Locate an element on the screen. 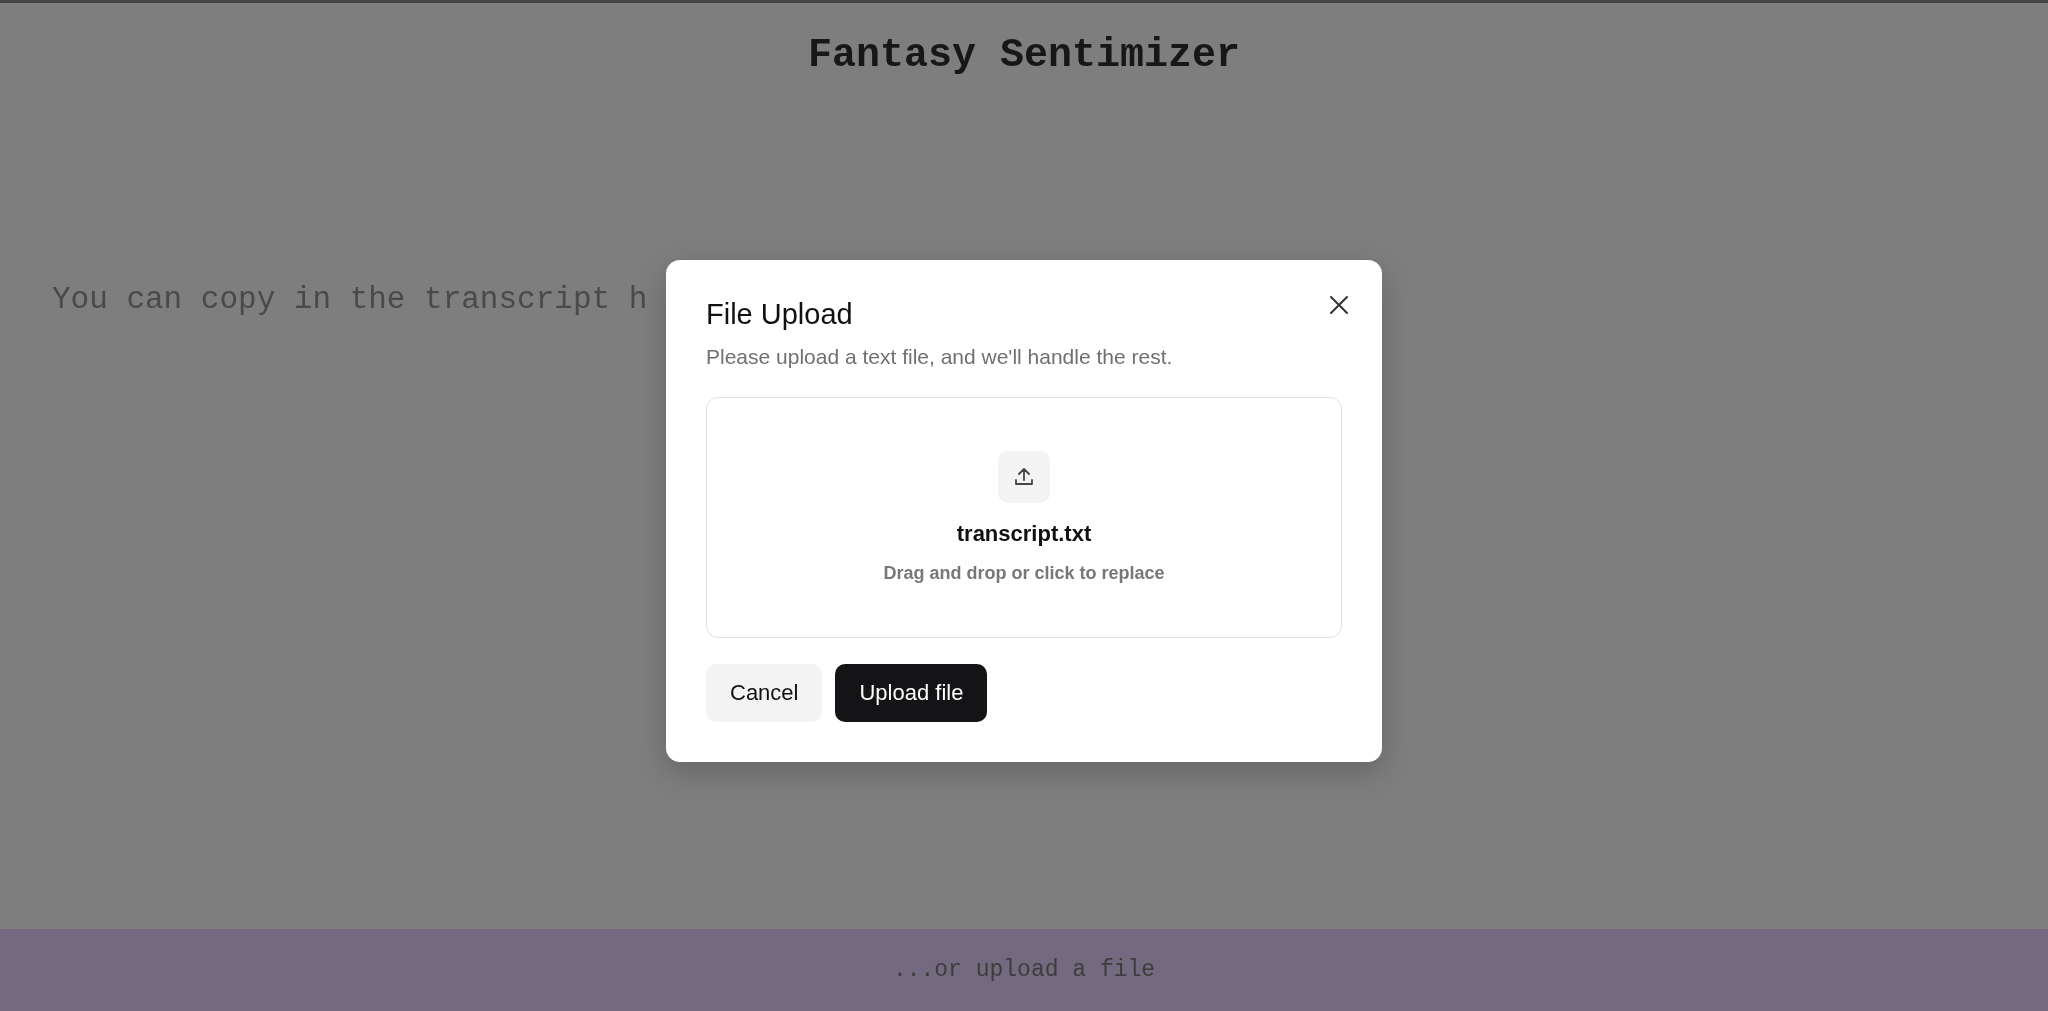  upload-button: Upload file is located at coordinates (911, 693).